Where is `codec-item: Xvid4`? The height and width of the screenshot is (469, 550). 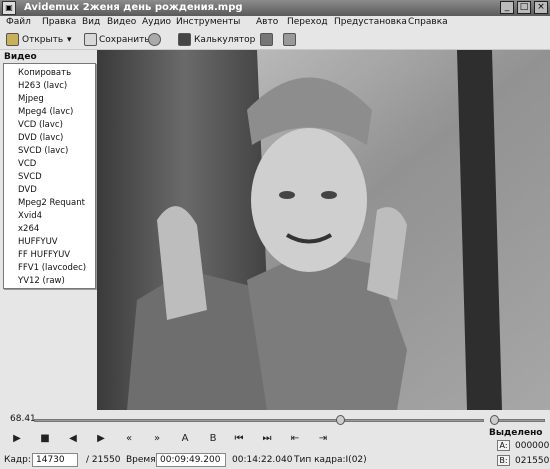
codec-item: Xvid4 is located at coordinates (49, 216).